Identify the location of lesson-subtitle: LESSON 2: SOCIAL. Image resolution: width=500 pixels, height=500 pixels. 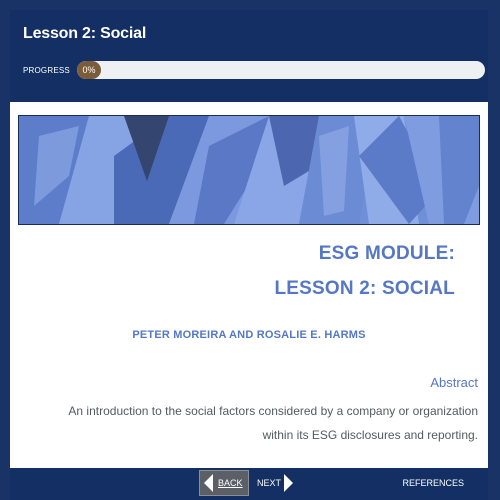
(364, 288).